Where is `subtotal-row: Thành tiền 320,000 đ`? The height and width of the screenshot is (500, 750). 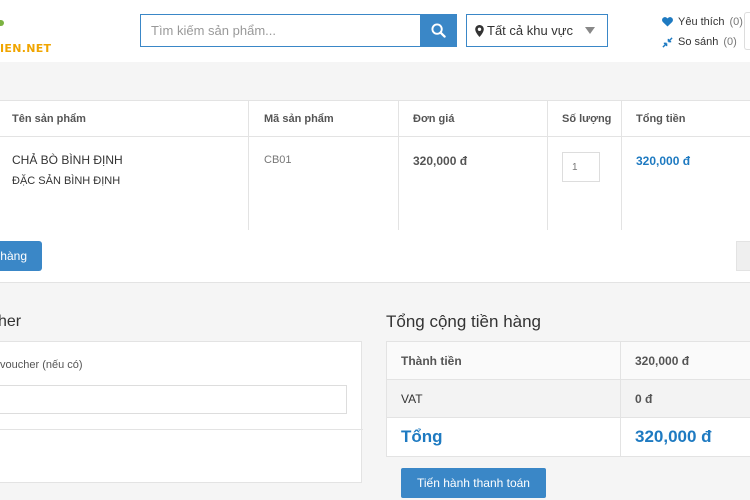 subtotal-row: Thành tiền 320,000 đ is located at coordinates (568, 361).